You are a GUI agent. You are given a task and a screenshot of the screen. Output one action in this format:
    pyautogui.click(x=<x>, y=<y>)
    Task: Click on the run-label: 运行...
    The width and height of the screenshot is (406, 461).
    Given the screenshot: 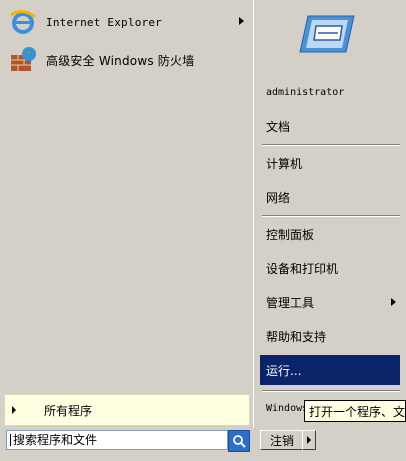 What is the action you would take?
    pyautogui.click(x=284, y=370)
    